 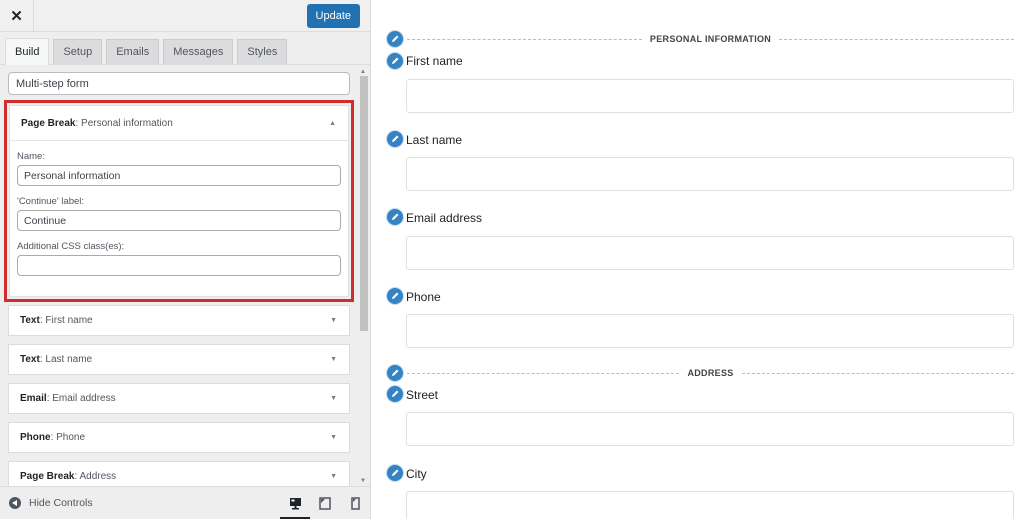 What do you see at coordinates (332, 123) in the screenshot?
I see `caret-up-icon: ▲` at bounding box center [332, 123].